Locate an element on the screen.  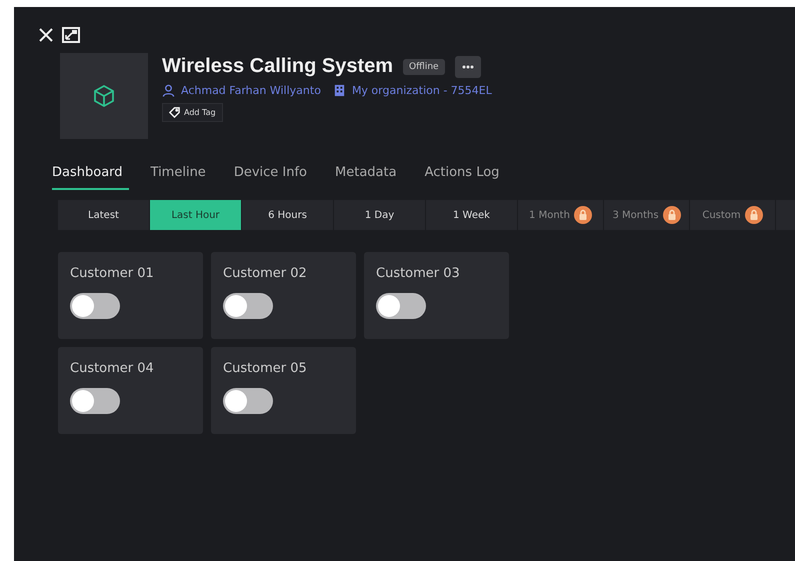
add-tag-button: Add Tag is located at coordinates (192, 112).